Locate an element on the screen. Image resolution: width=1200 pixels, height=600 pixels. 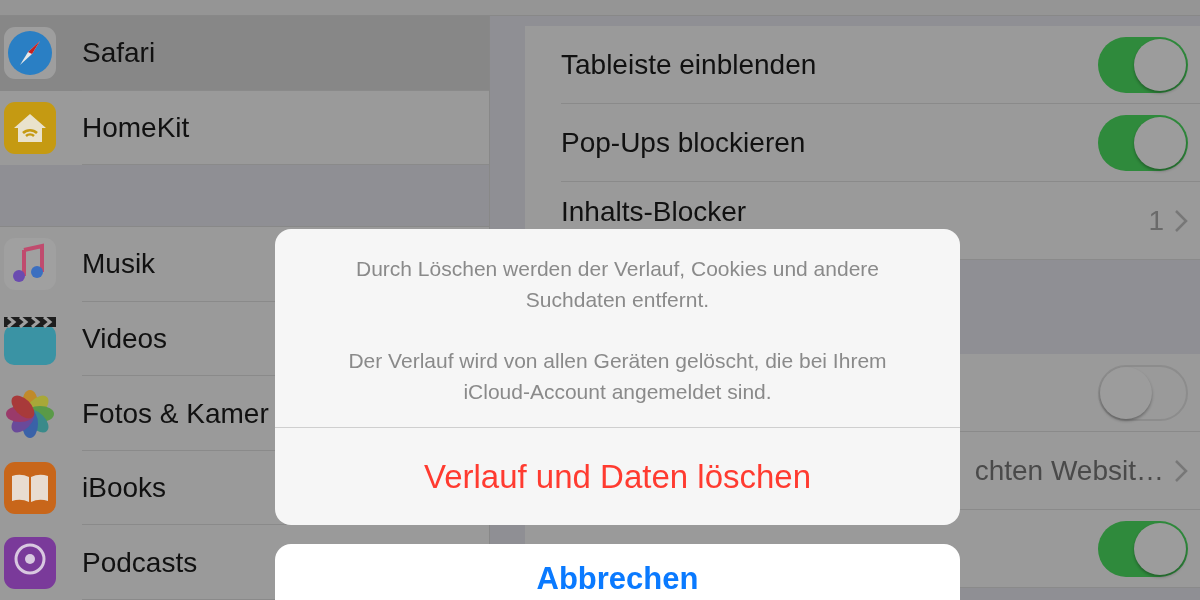
cancel-button: Abbrechen is located at coordinates (617, 572).